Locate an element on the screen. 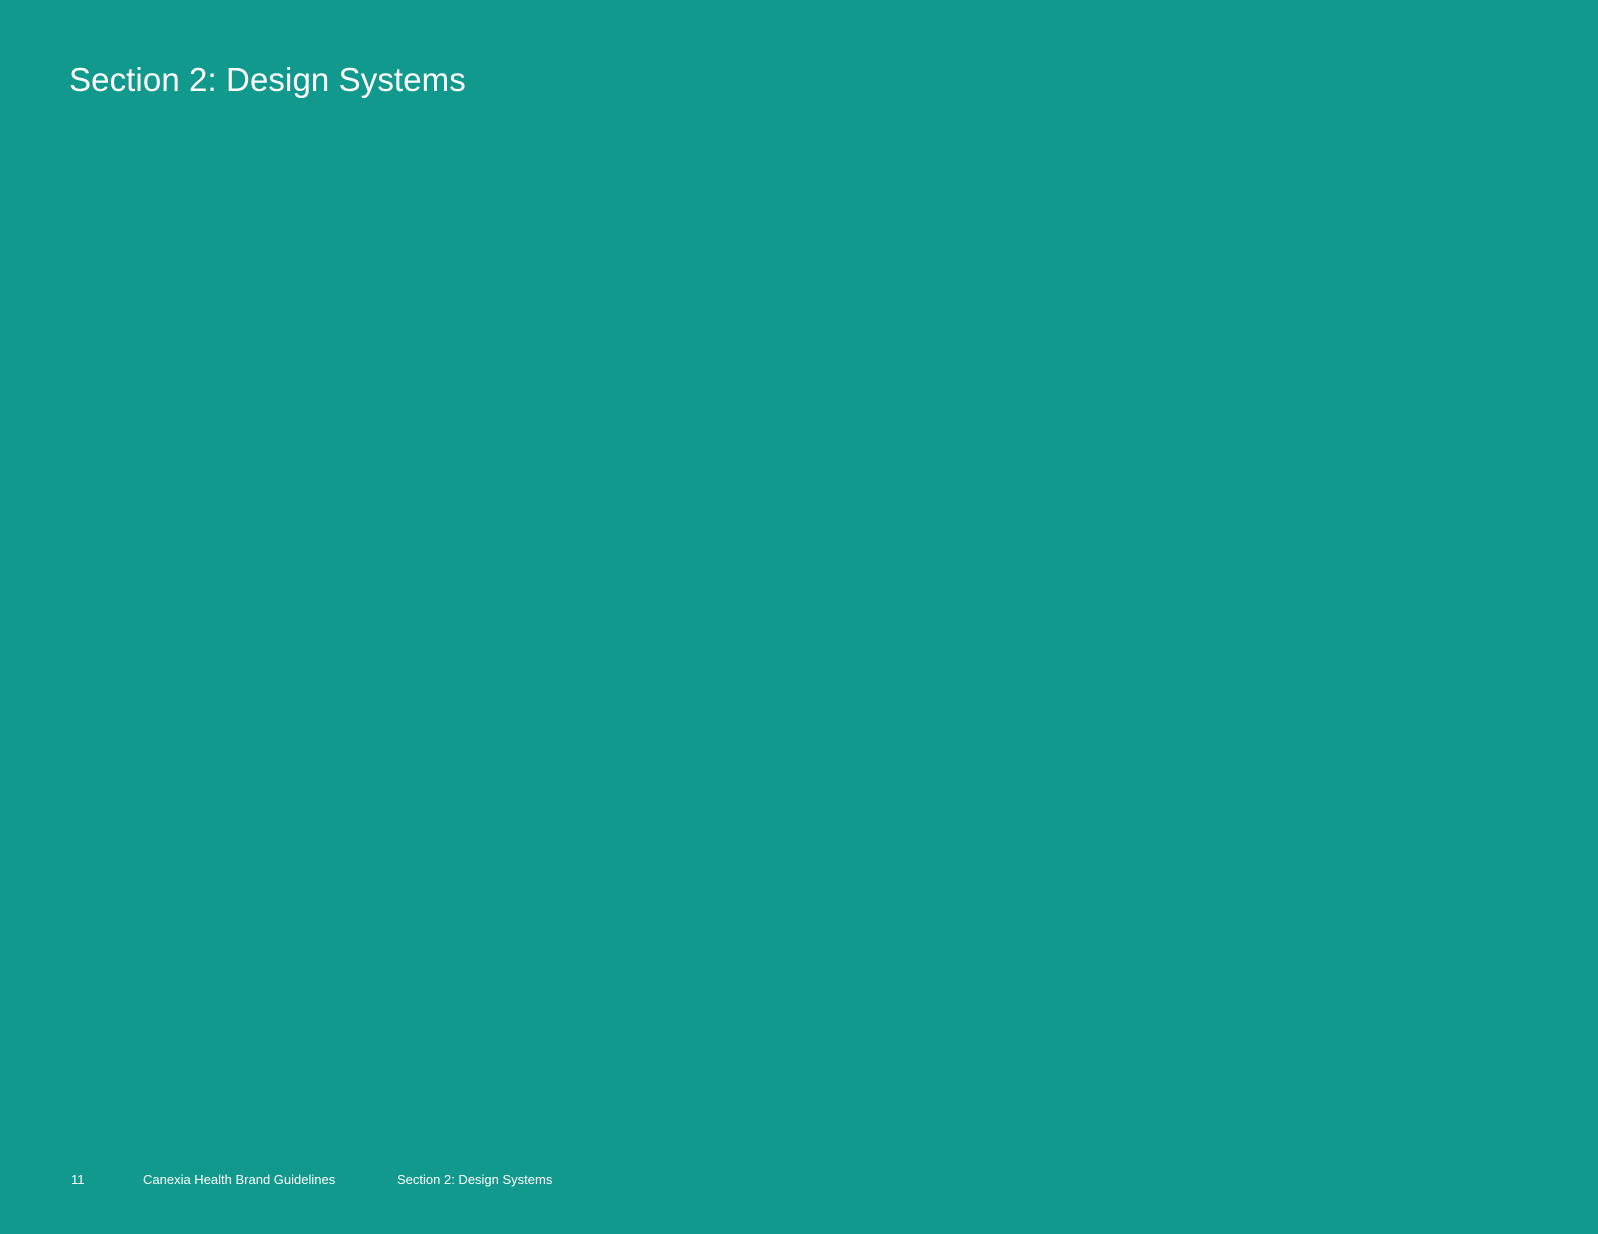  footer-document-title: Canexia Health Brand Guidelines is located at coordinates (239, 1179).